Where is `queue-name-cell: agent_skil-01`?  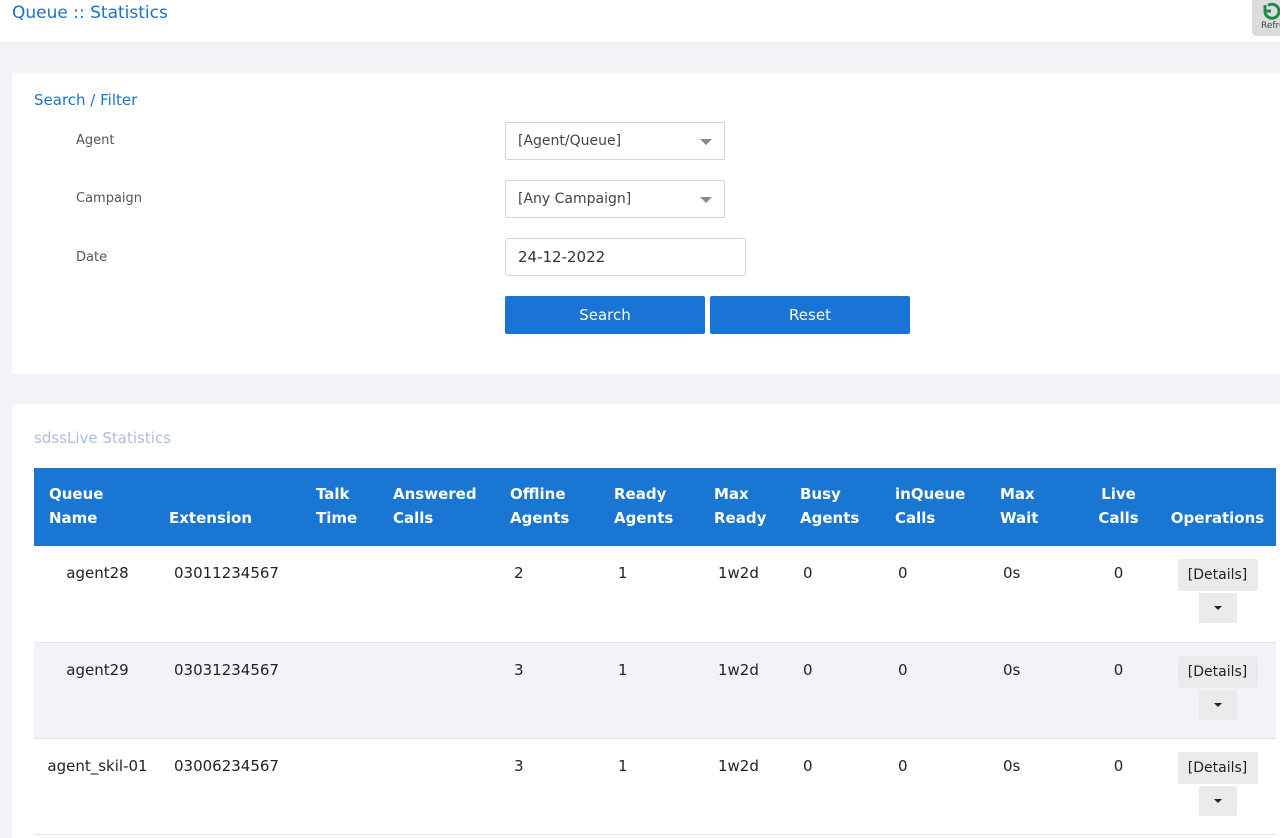
queue-name-cell: agent_skil-01 is located at coordinates (97, 765).